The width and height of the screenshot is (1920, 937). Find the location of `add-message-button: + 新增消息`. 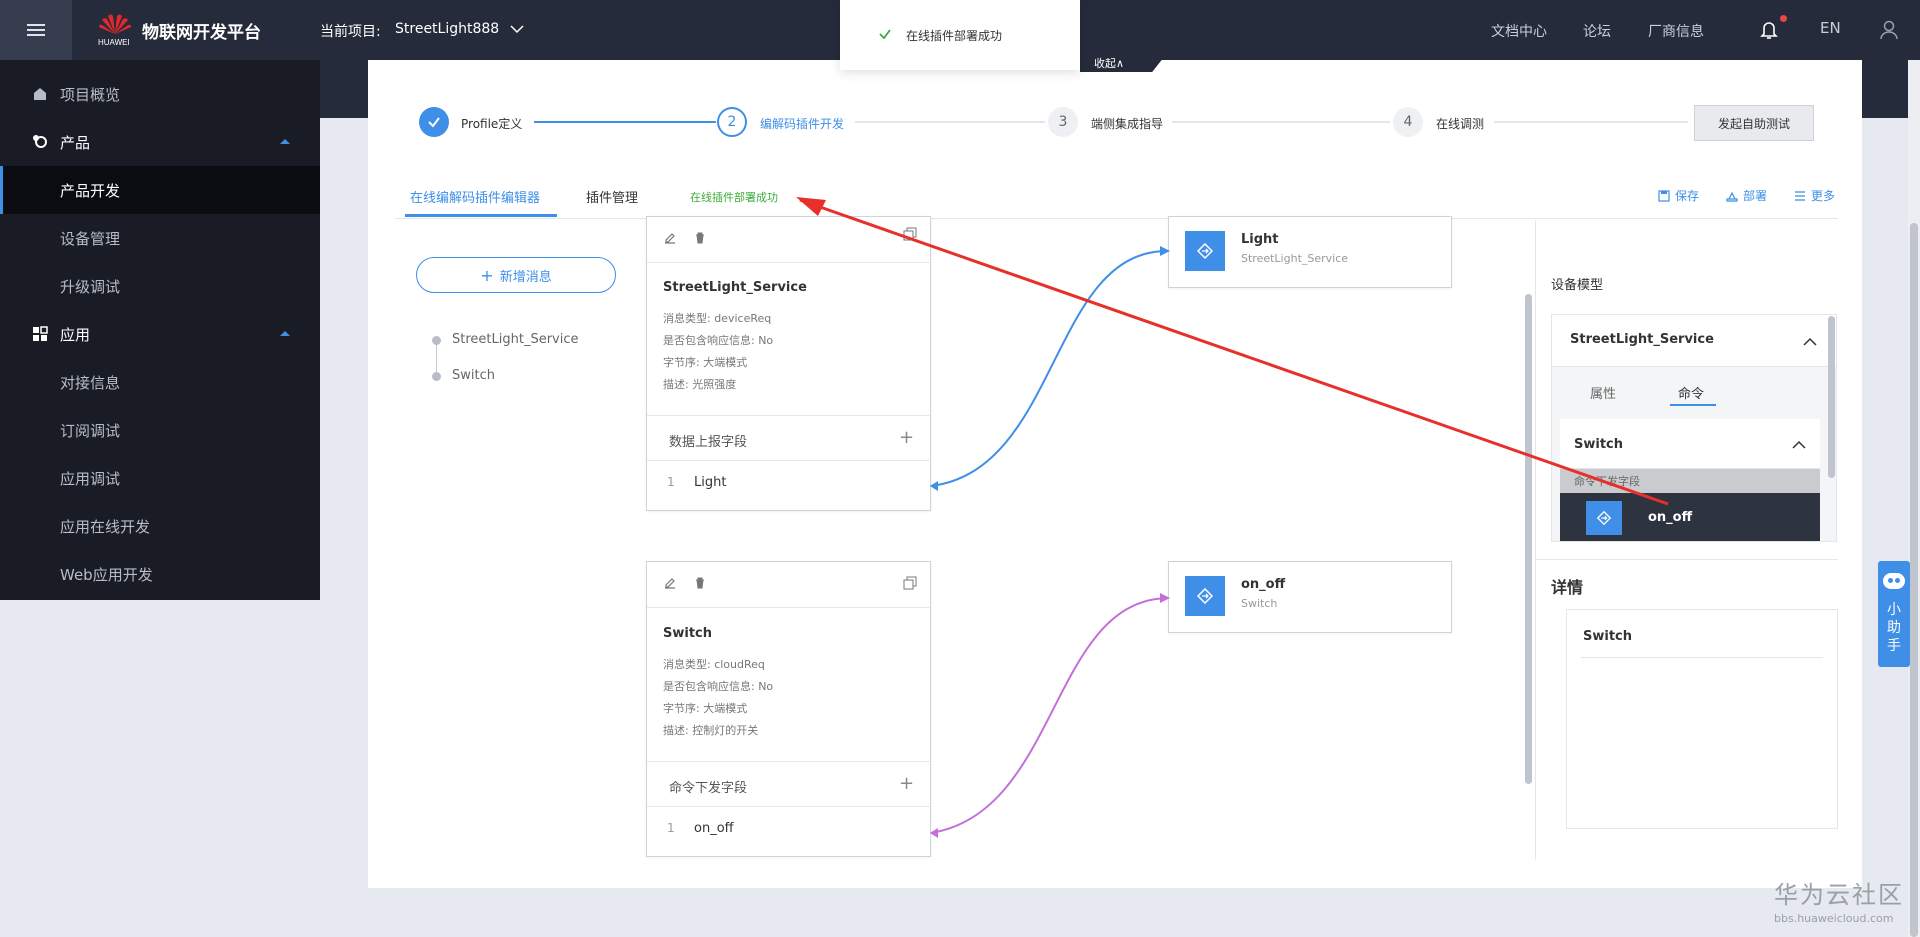

add-message-button: + 新增消息 is located at coordinates (516, 275).